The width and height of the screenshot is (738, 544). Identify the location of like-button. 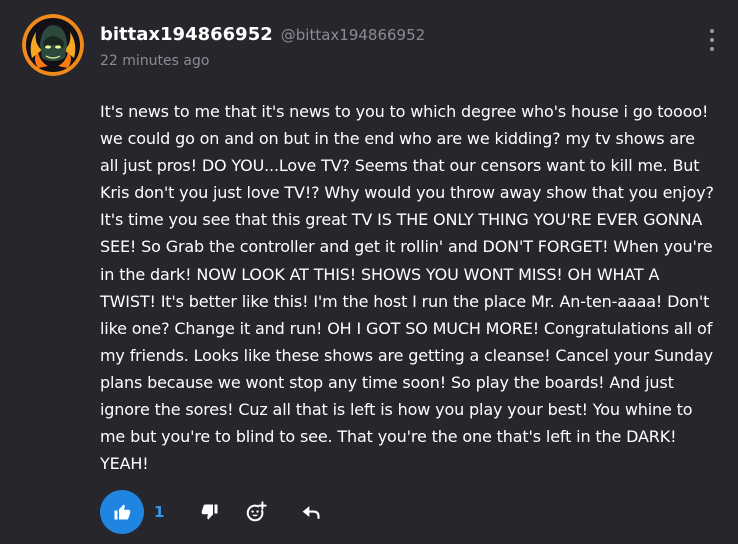
(122, 512).